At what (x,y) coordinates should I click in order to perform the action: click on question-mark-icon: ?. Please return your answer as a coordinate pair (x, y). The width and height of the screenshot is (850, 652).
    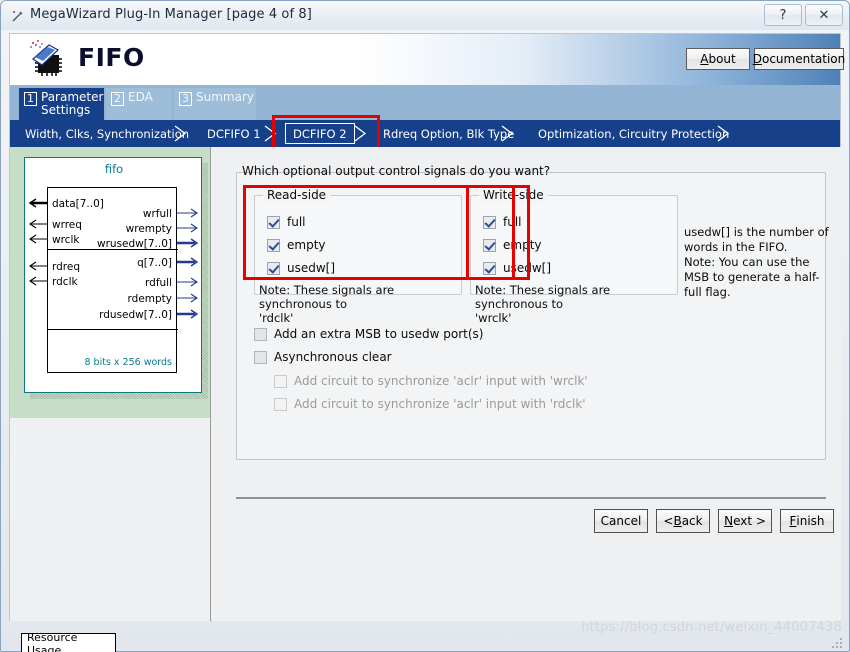
    Looking at the image, I should click on (783, 15).